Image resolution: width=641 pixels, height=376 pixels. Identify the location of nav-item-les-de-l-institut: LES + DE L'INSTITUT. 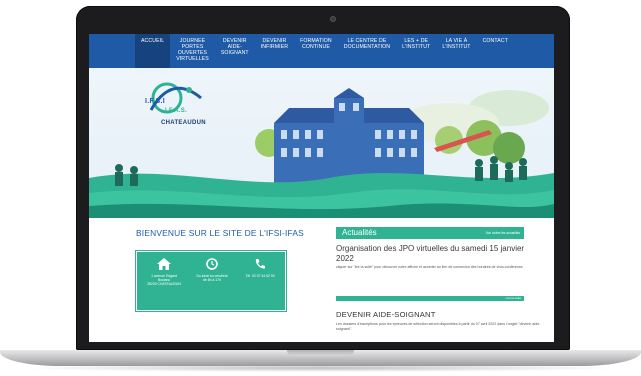
(416, 51).